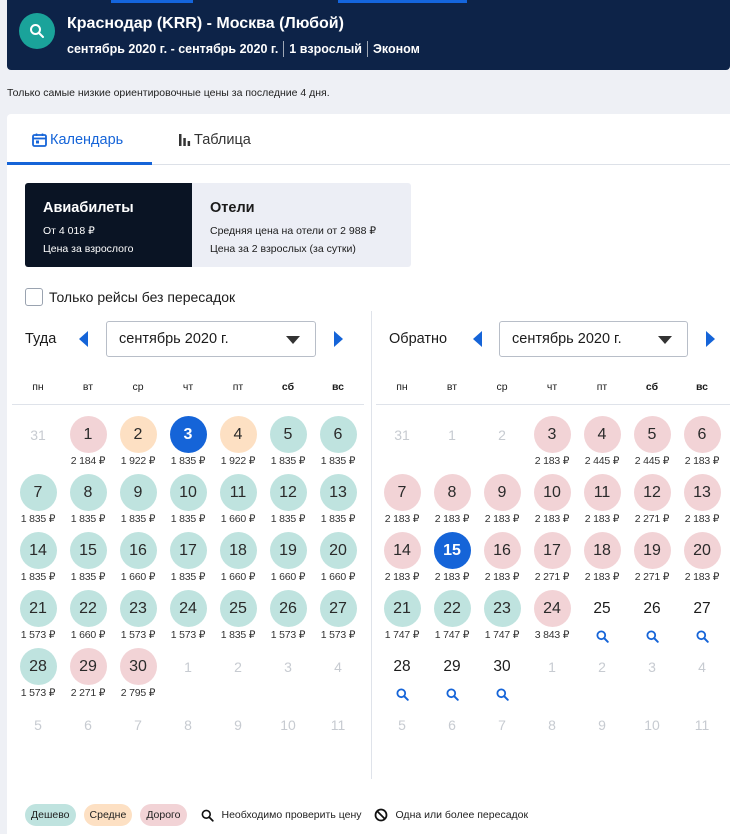 This screenshot has height=834, width=730. Describe the element at coordinates (502, 677) in the screenshot. I see `return-day-cell: 30` at that location.